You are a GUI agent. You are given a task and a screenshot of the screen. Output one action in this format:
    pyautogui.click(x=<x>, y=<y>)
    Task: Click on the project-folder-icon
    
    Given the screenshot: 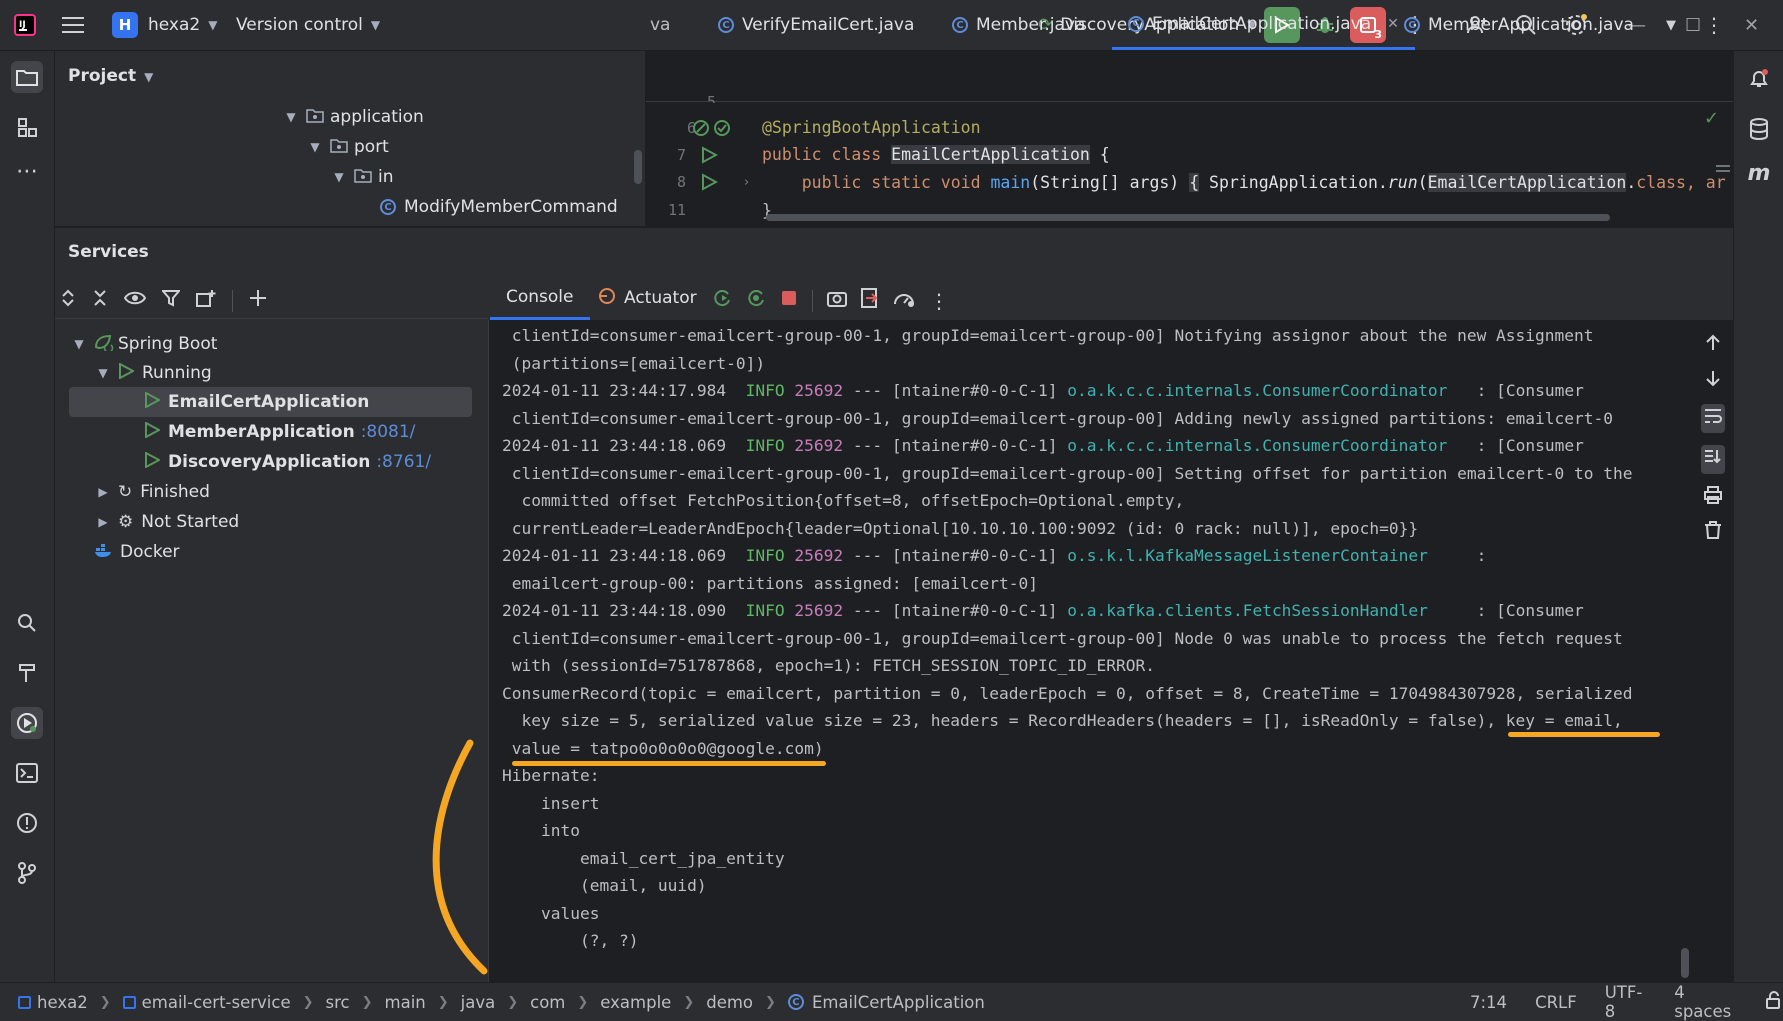 What is the action you would take?
    pyautogui.click(x=27, y=77)
    